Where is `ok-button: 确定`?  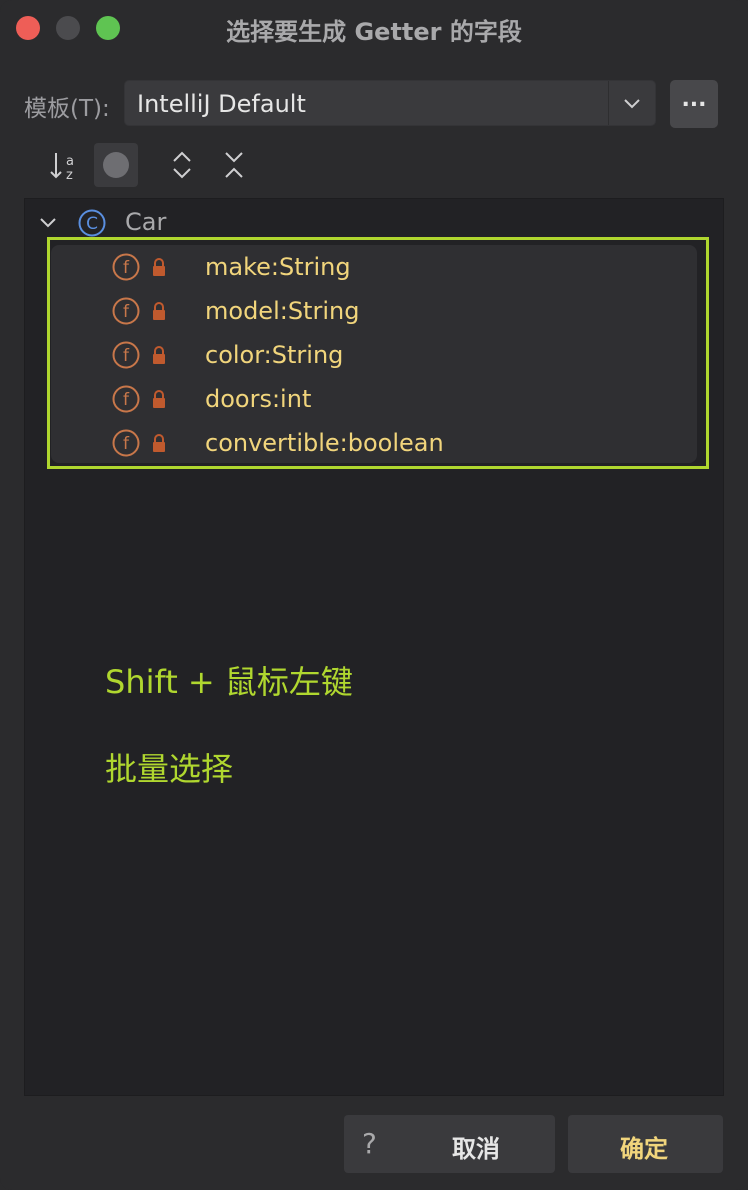
ok-button: 确定 is located at coordinates (645, 1144).